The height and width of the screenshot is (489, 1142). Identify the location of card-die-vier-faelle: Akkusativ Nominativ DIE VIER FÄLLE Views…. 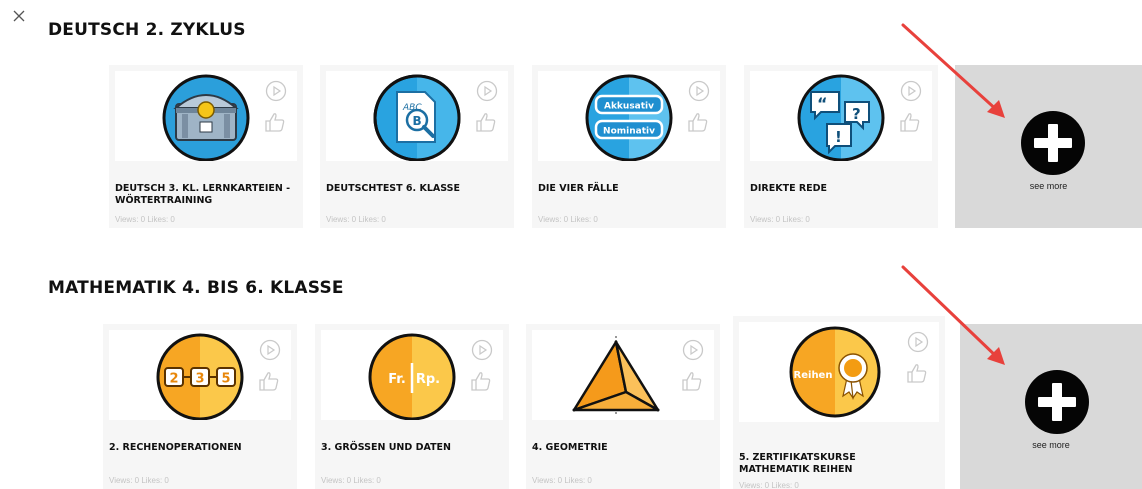
(629, 146).